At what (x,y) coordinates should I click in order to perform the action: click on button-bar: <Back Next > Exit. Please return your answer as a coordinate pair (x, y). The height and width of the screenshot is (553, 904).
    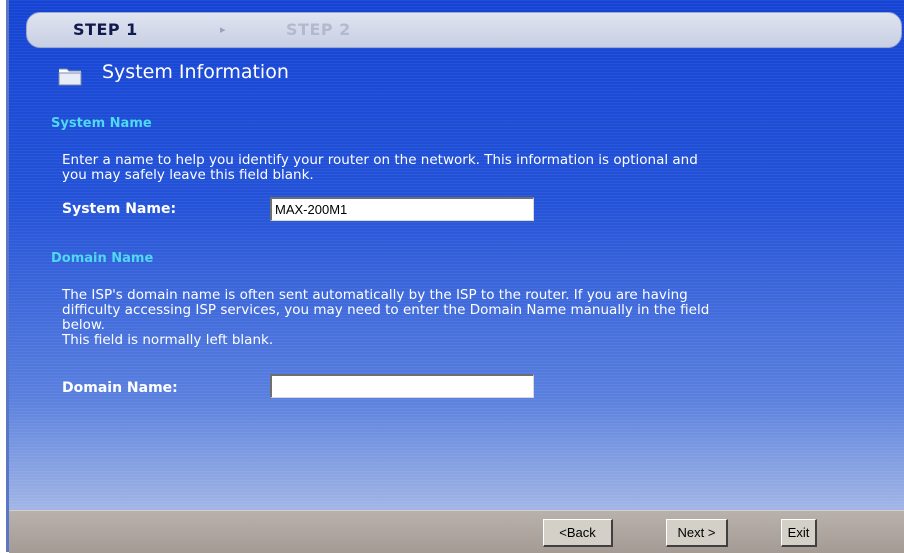
    Looking at the image, I should click on (456, 531).